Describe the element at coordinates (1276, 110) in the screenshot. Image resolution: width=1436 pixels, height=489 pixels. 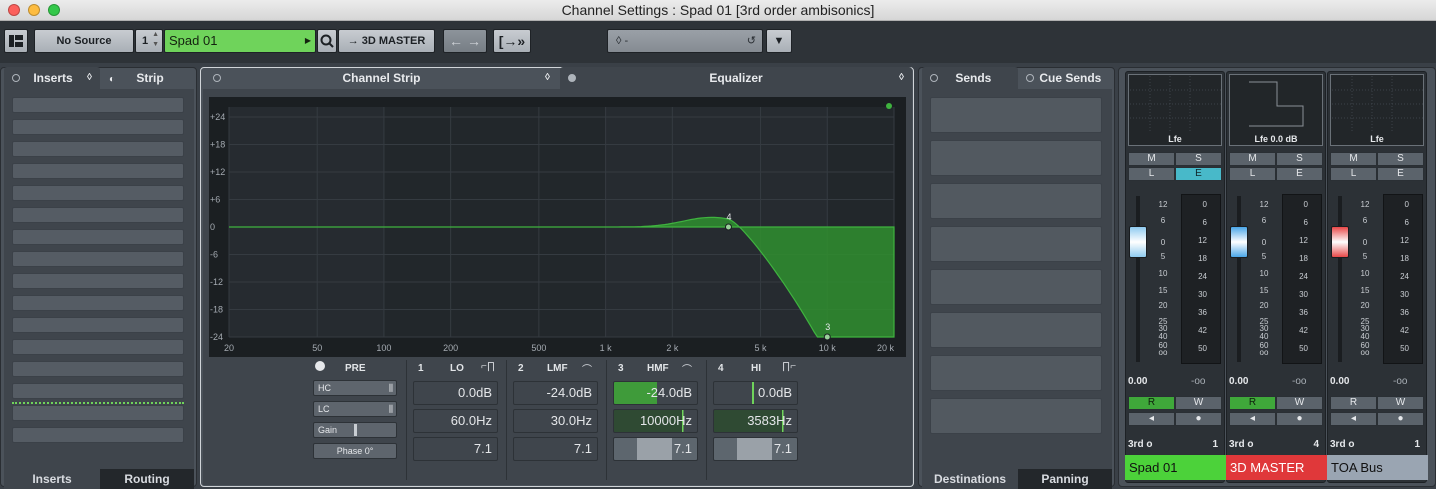
I see `panner-scope: Lfe 0.0 dB` at that location.